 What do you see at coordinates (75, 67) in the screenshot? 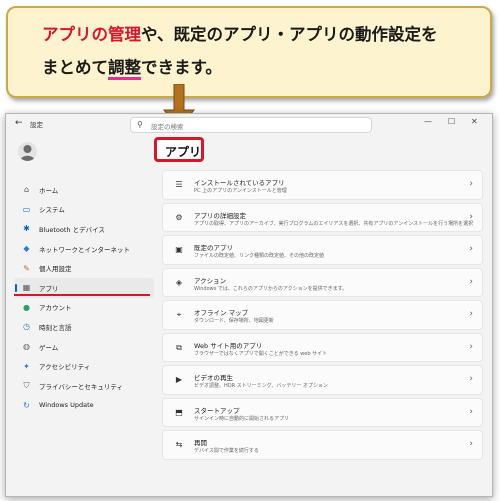
I see `callout-text: まとめて` at bounding box center [75, 67].